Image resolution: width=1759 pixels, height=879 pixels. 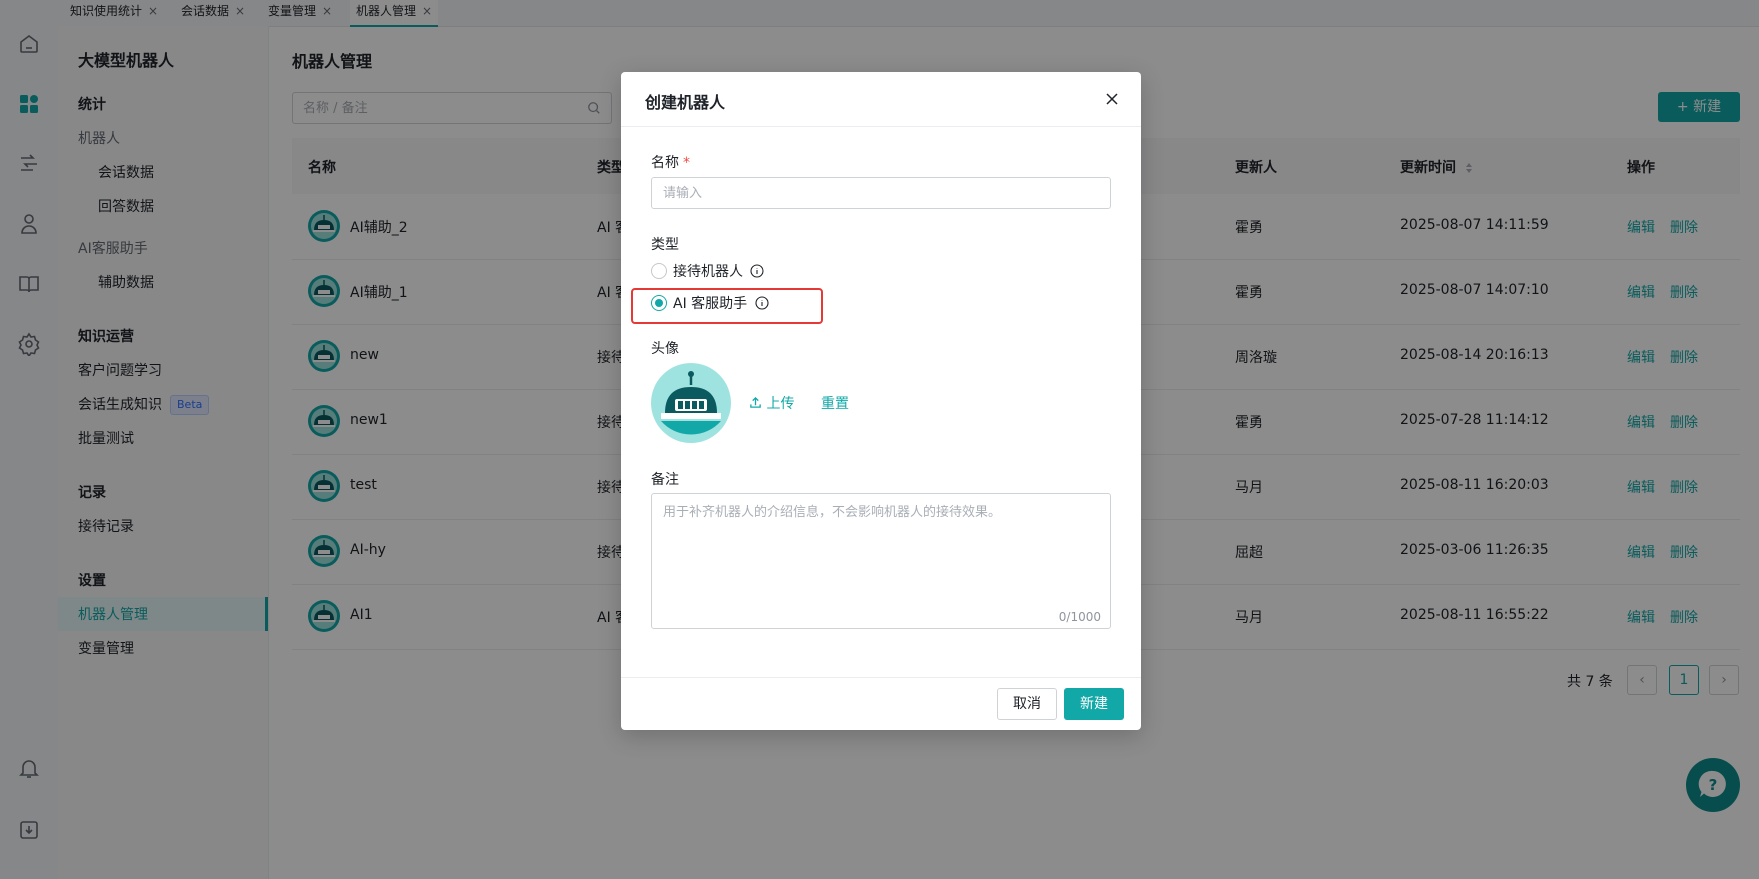 What do you see at coordinates (685, 102) in the screenshot?
I see `dialog-title: 创建机器人` at bounding box center [685, 102].